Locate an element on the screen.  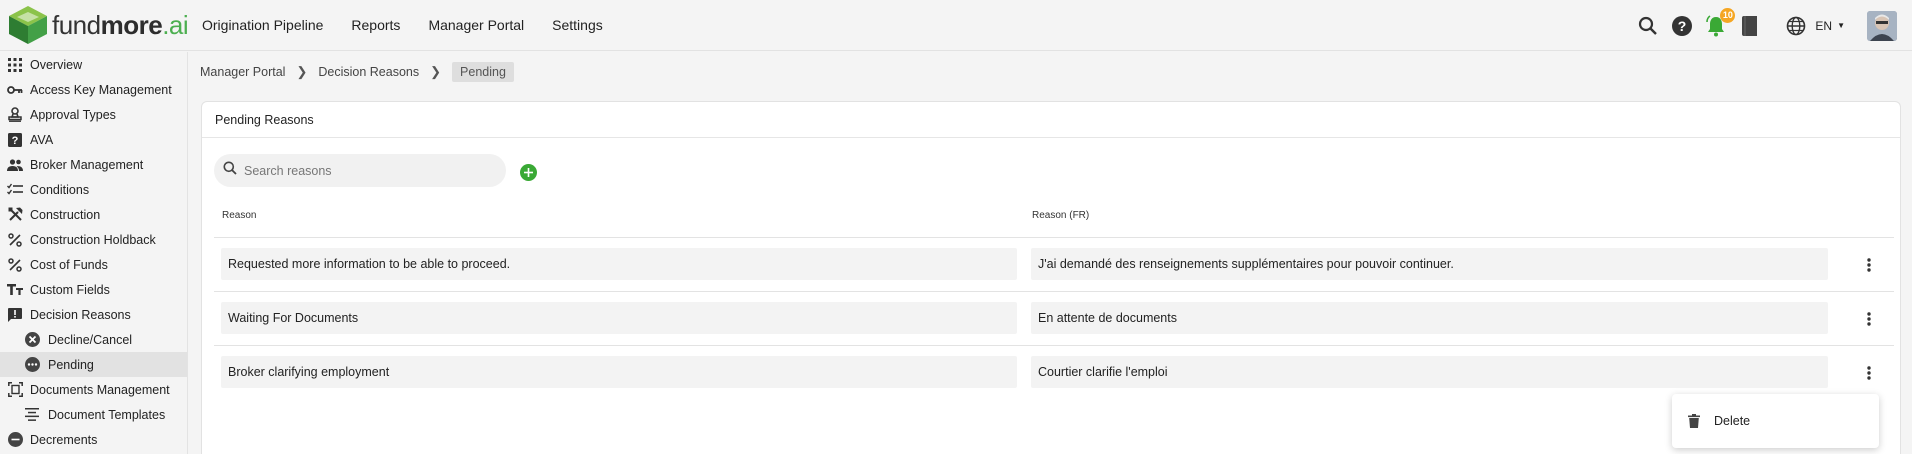
stamp-icon is located at coordinates (15, 115).